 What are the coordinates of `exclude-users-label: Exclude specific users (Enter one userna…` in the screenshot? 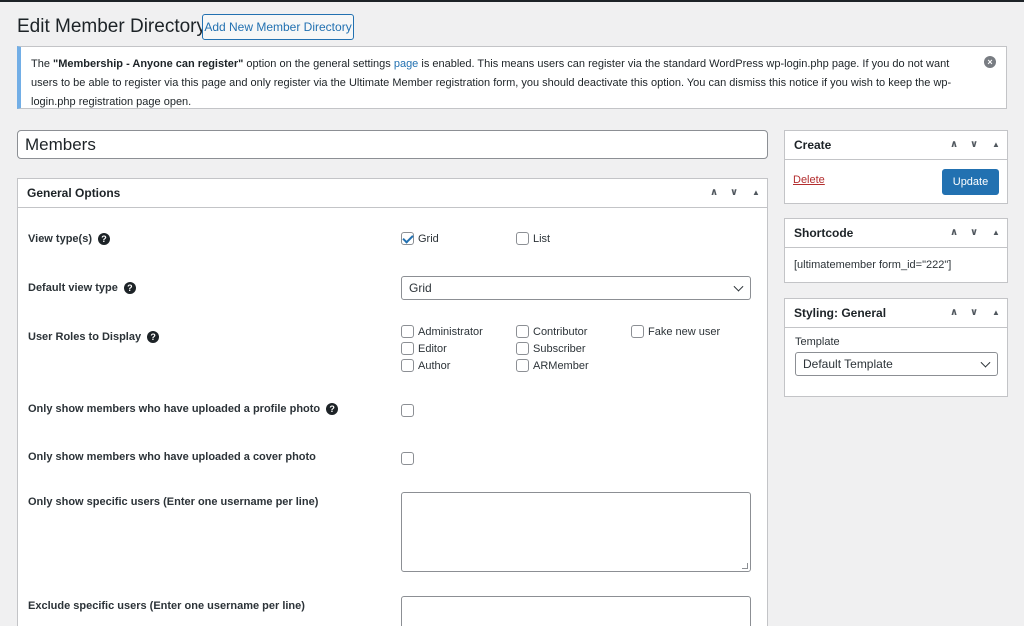 It's located at (166, 606).